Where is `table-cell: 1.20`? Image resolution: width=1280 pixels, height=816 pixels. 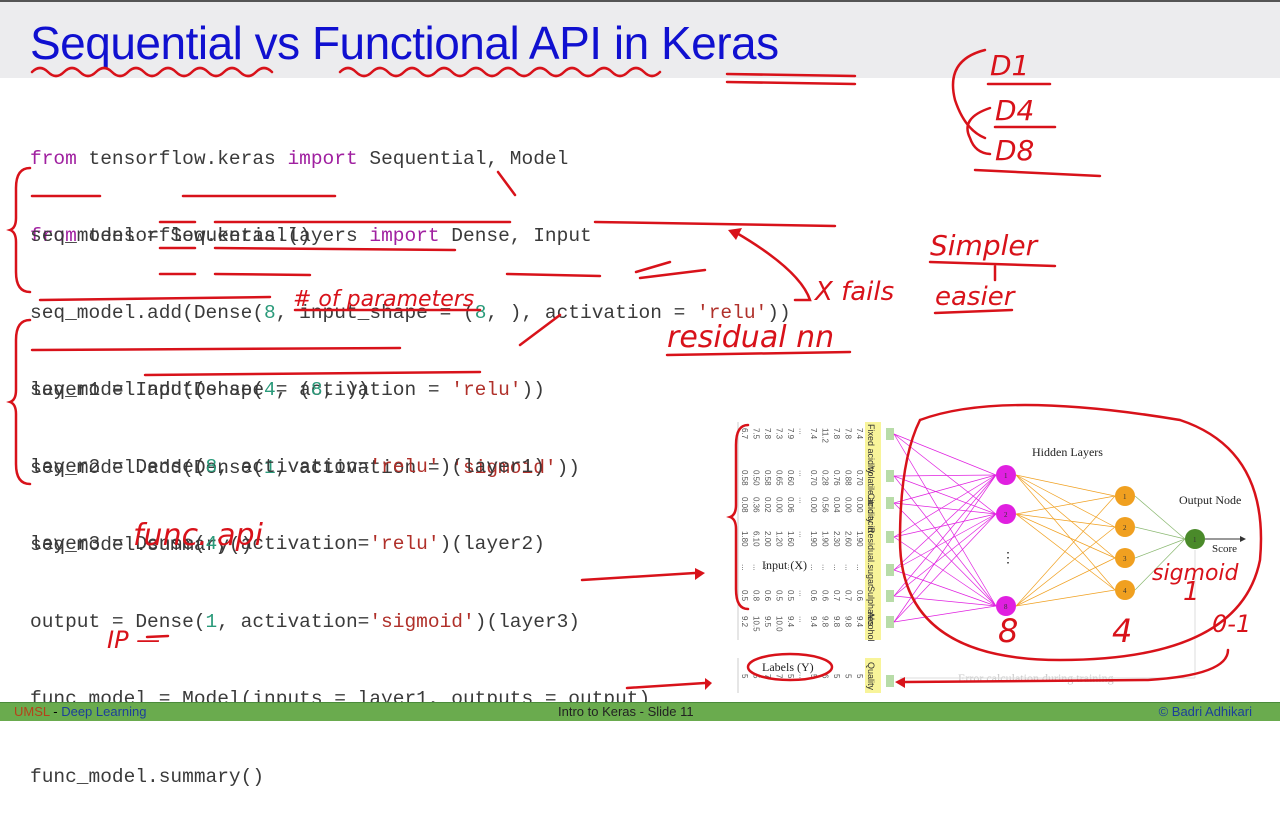
table-cell: 1.20 is located at coordinates (779, 539).